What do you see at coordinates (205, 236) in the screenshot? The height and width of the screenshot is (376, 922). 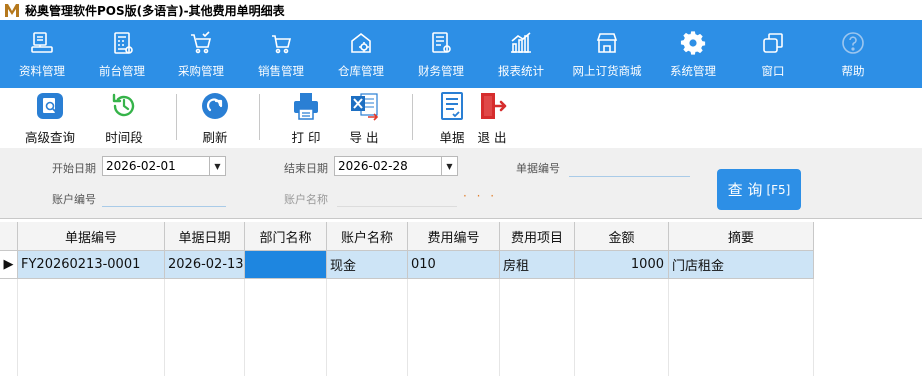 I see `column-header: 单据日期` at bounding box center [205, 236].